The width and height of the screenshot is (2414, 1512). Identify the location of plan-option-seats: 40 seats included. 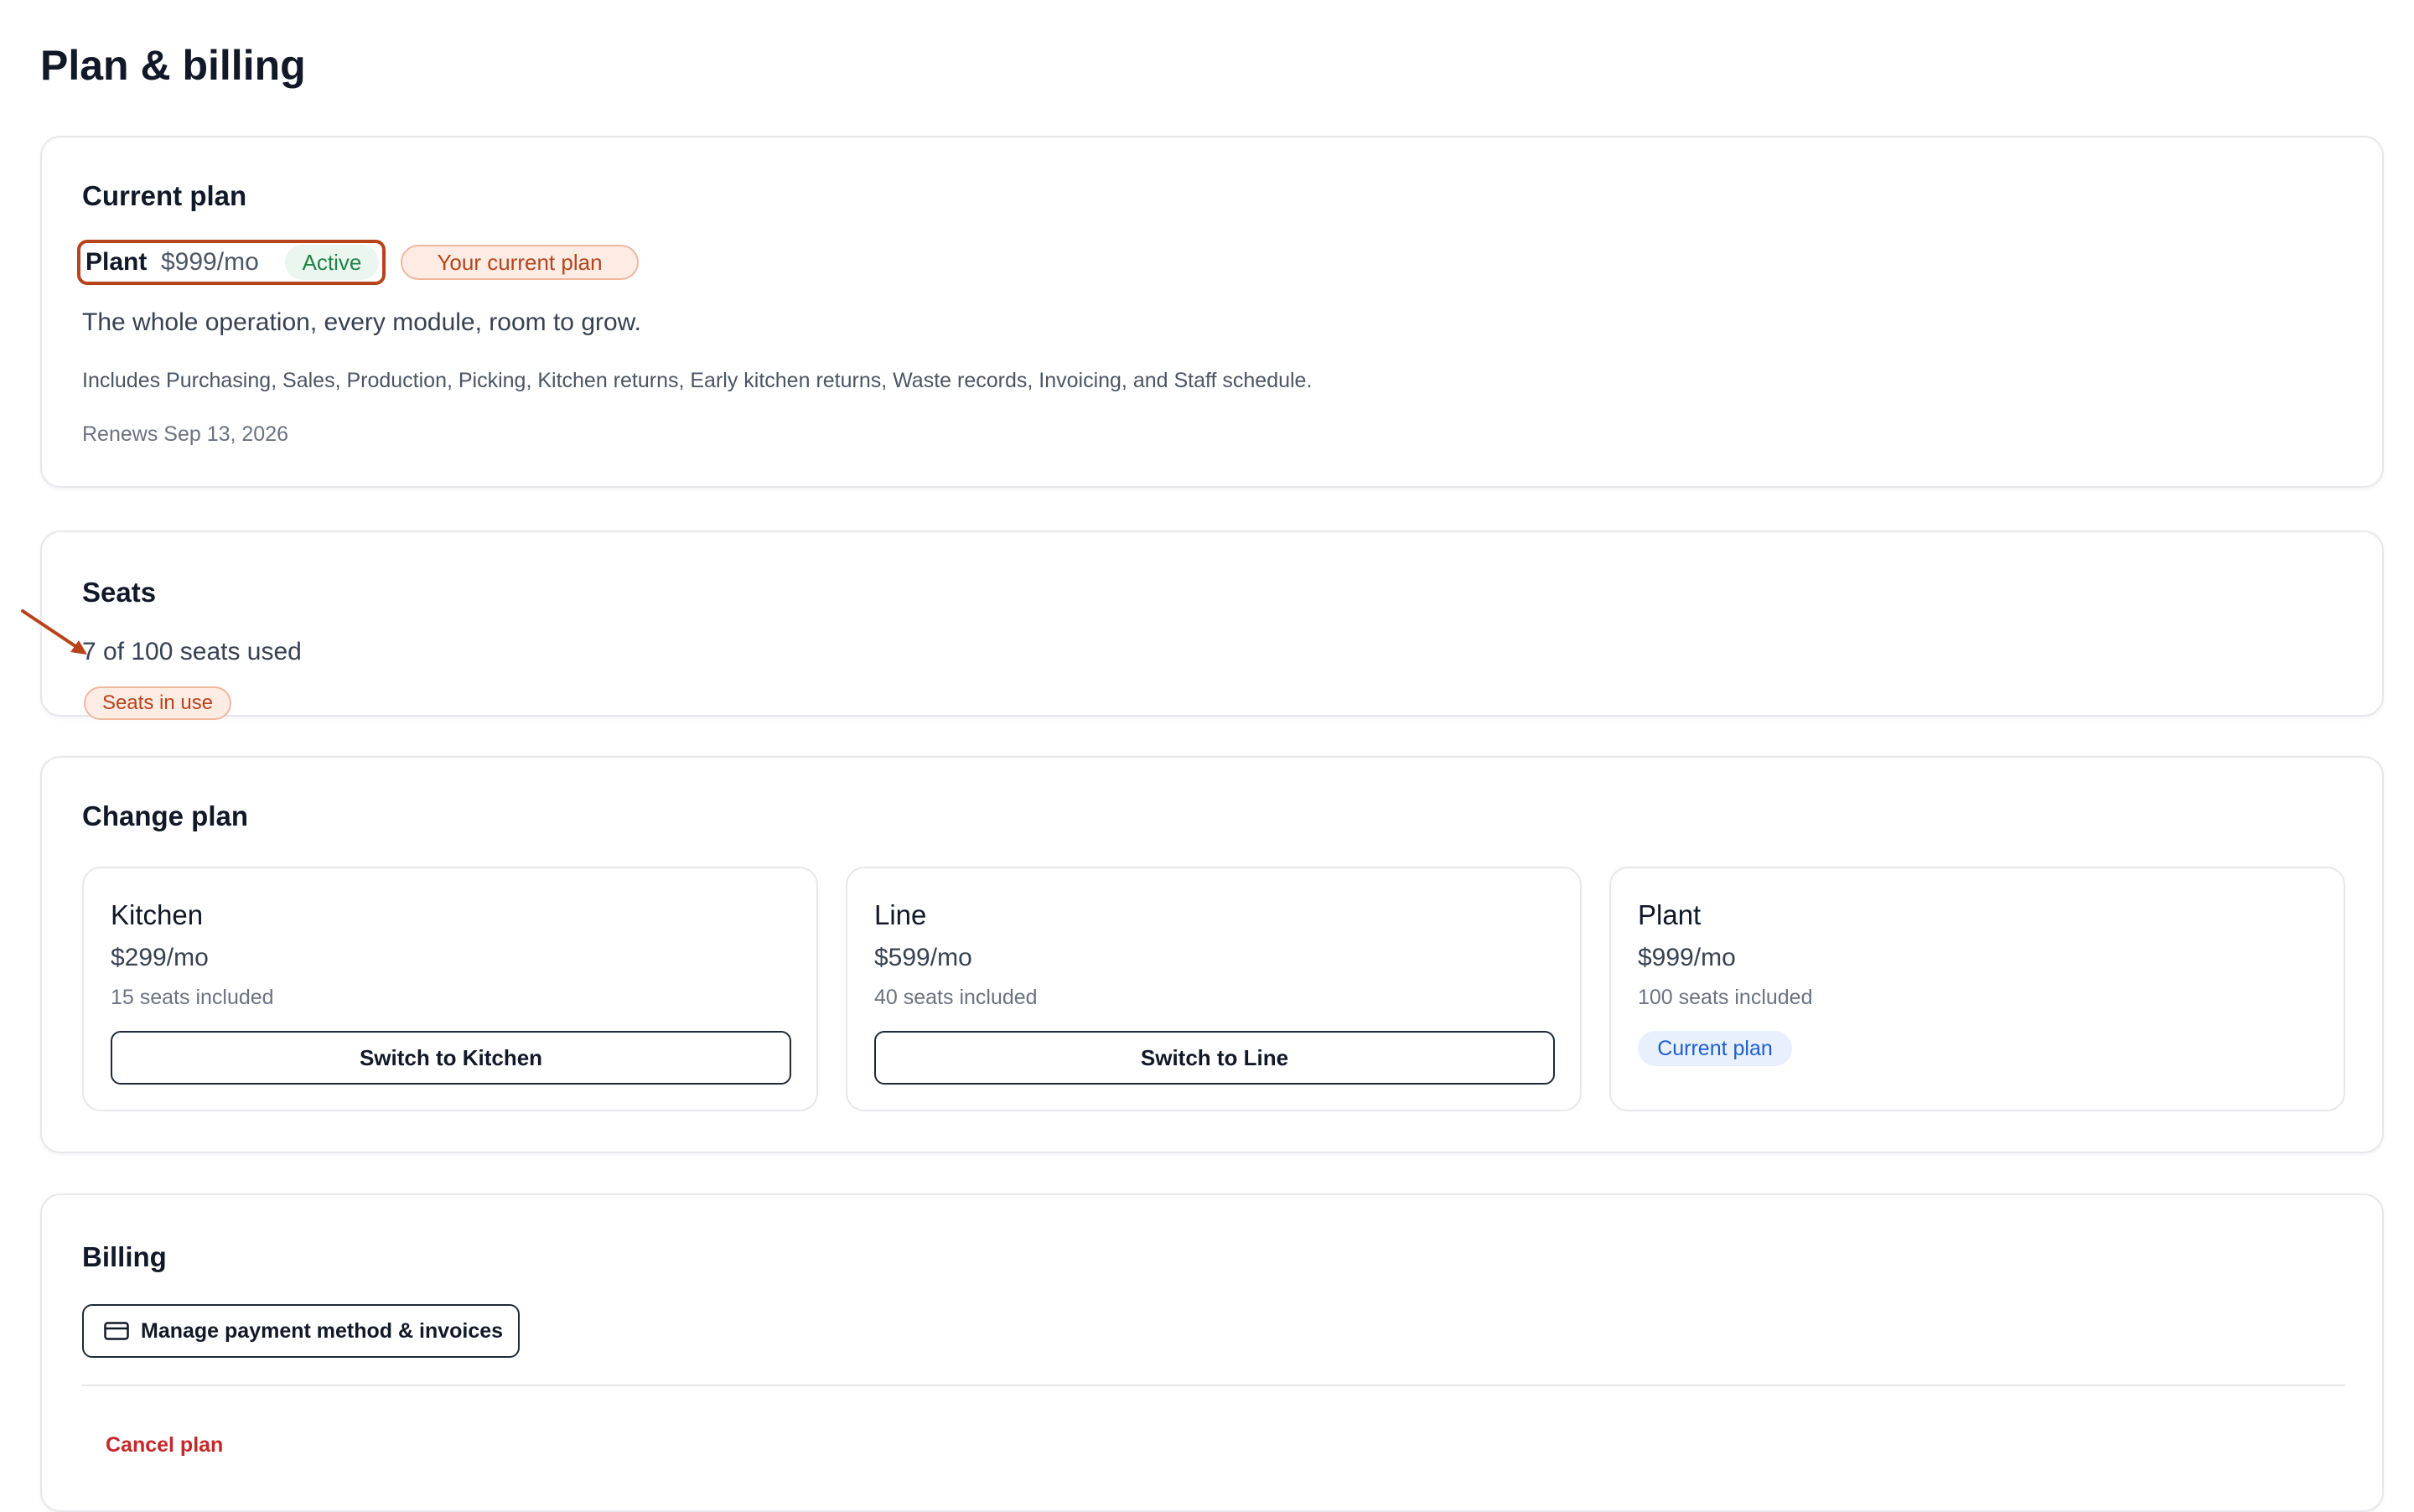
(956, 997).